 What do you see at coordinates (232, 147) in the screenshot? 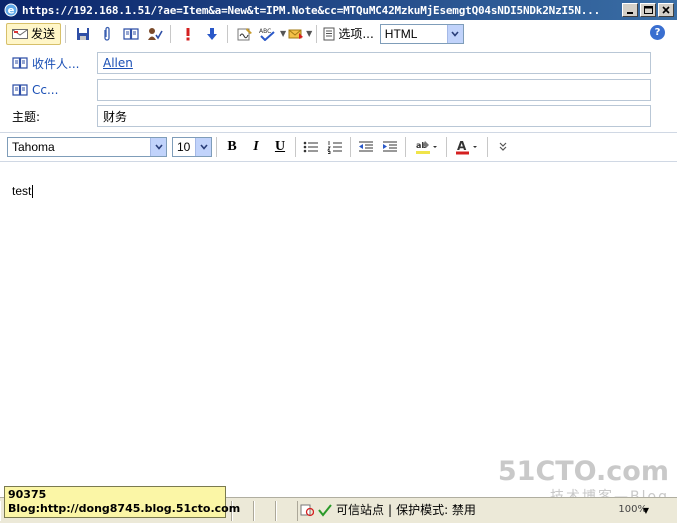
I see `bold-button: B` at bounding box center [232, 147].